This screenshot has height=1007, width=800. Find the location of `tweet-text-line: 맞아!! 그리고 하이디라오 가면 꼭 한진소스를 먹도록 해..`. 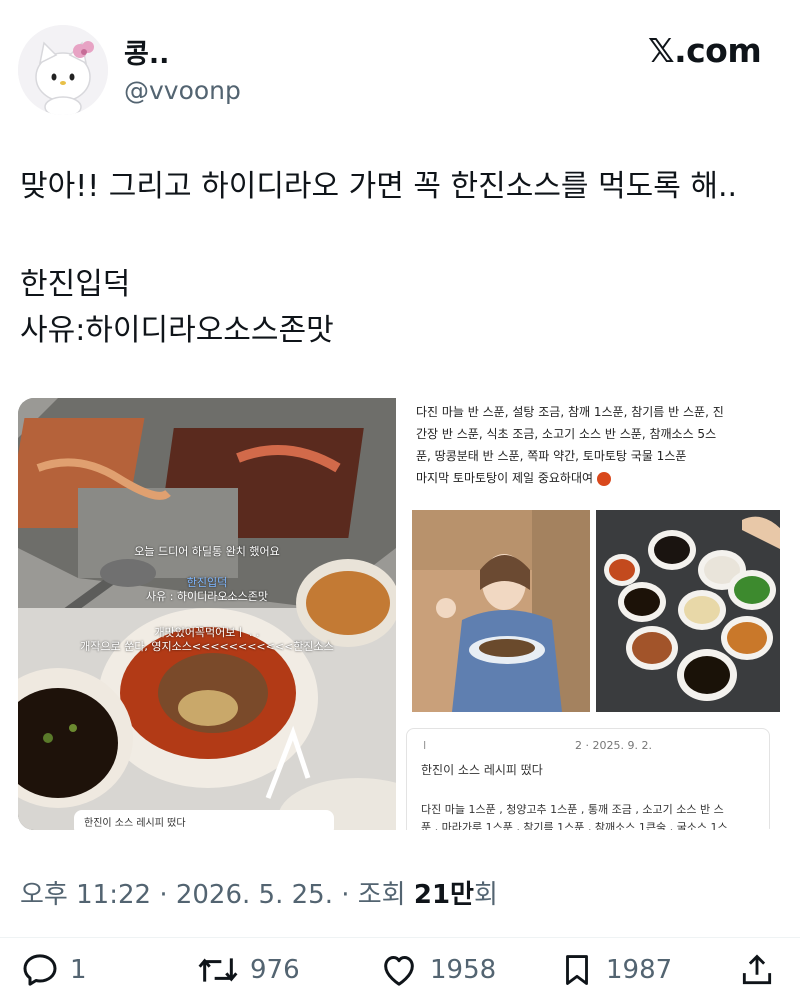

tweet-text-line: 맞아!! 그리고 하이디라오 가면 꼭 한진소스를 먹도록 해.. is located at coordinates (379, 186).